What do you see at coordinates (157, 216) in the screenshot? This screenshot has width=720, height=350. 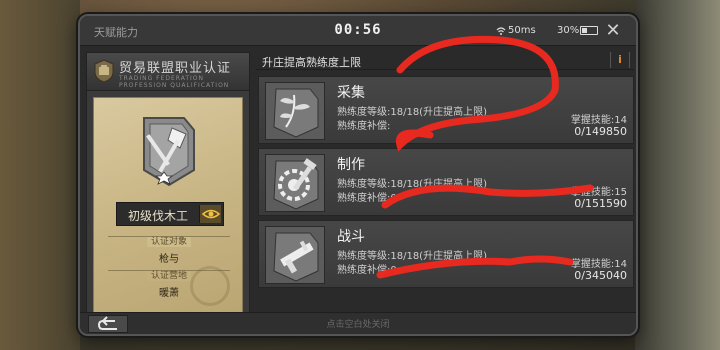 I see `rank-label: 初级伐木工` at bounding box center [157, 216].